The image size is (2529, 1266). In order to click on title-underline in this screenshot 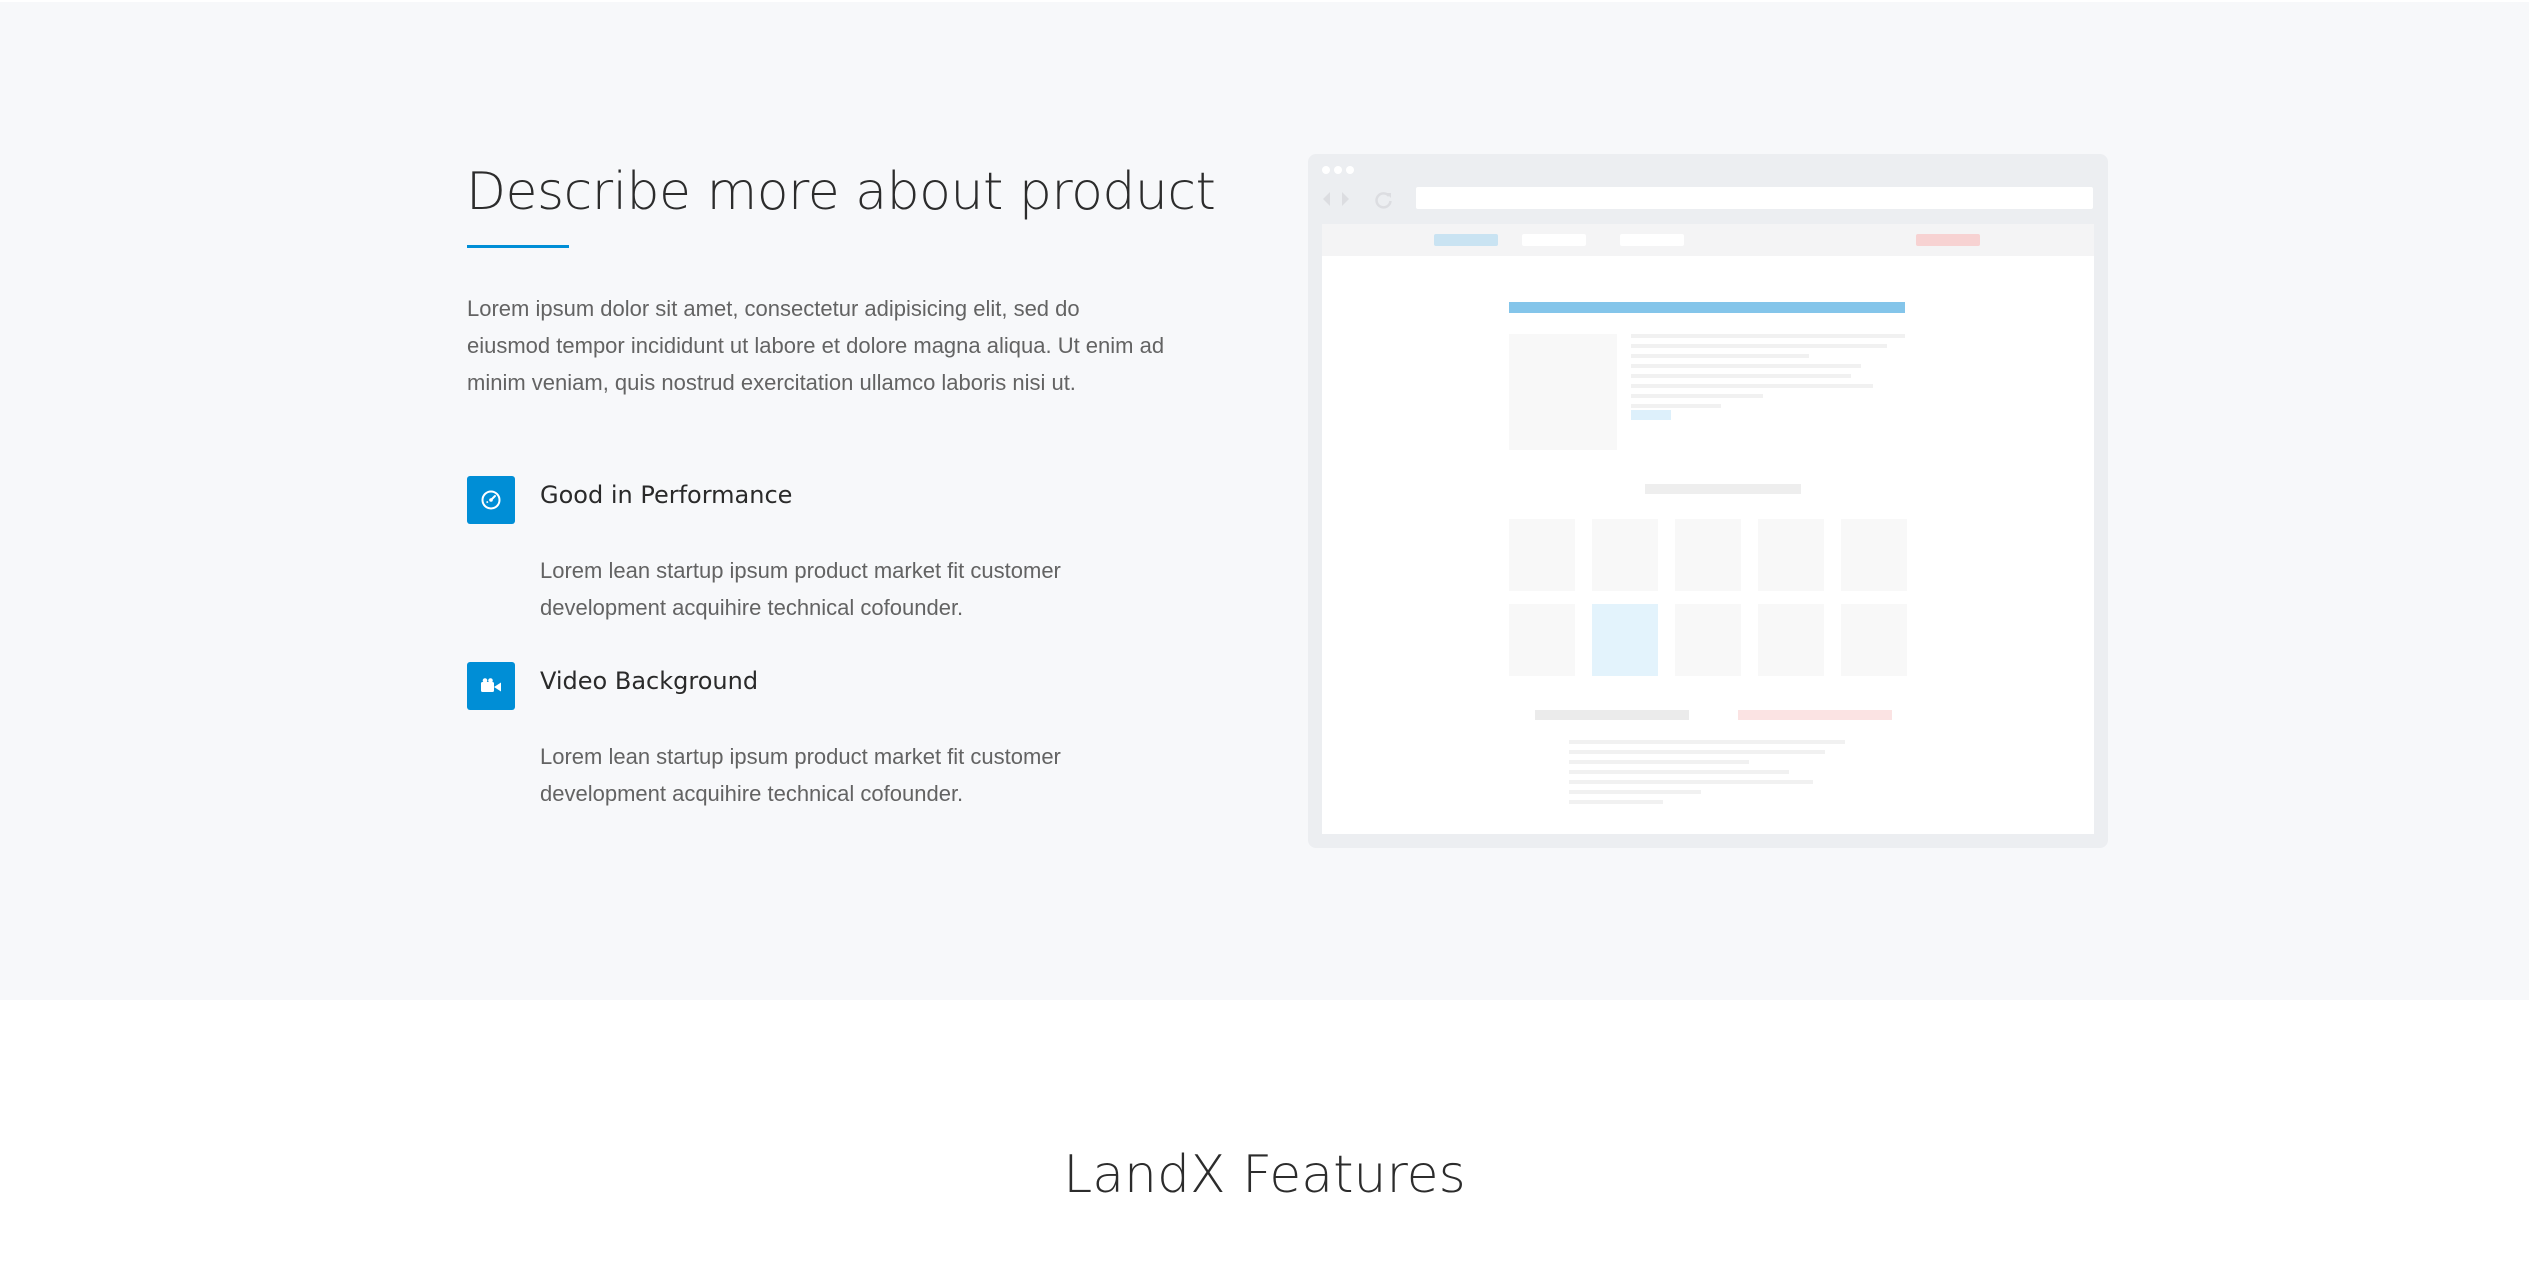, I will do `click(518, 246)`.